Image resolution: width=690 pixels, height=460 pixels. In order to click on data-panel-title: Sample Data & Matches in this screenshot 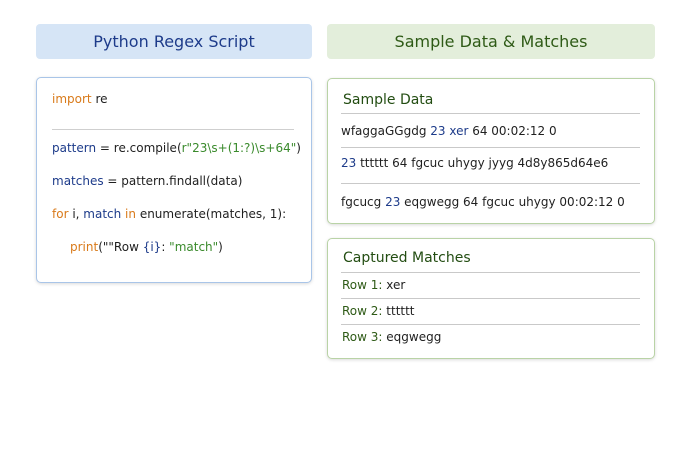, I will do `click(491, 41)`.